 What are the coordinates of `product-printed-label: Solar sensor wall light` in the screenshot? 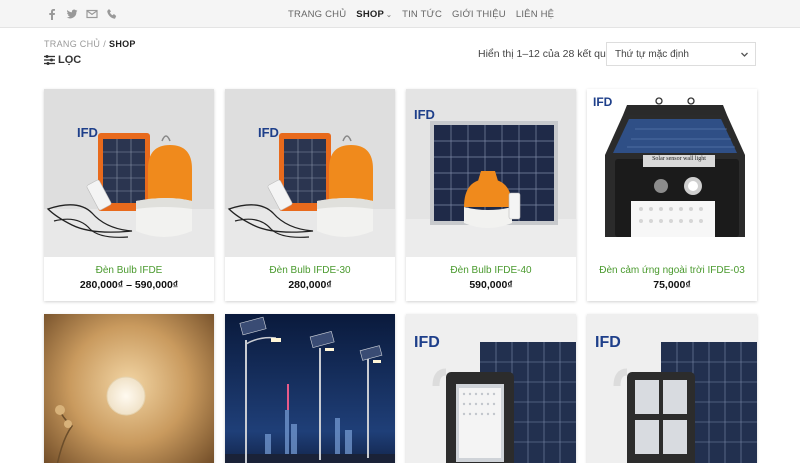 It's located at (679, 159).